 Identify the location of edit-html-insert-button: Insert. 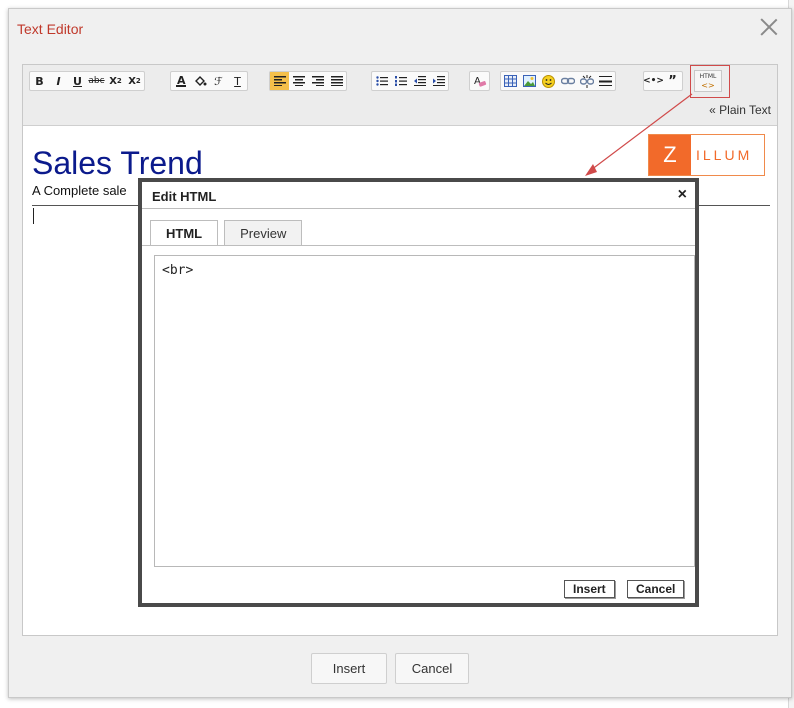
(589, 589).